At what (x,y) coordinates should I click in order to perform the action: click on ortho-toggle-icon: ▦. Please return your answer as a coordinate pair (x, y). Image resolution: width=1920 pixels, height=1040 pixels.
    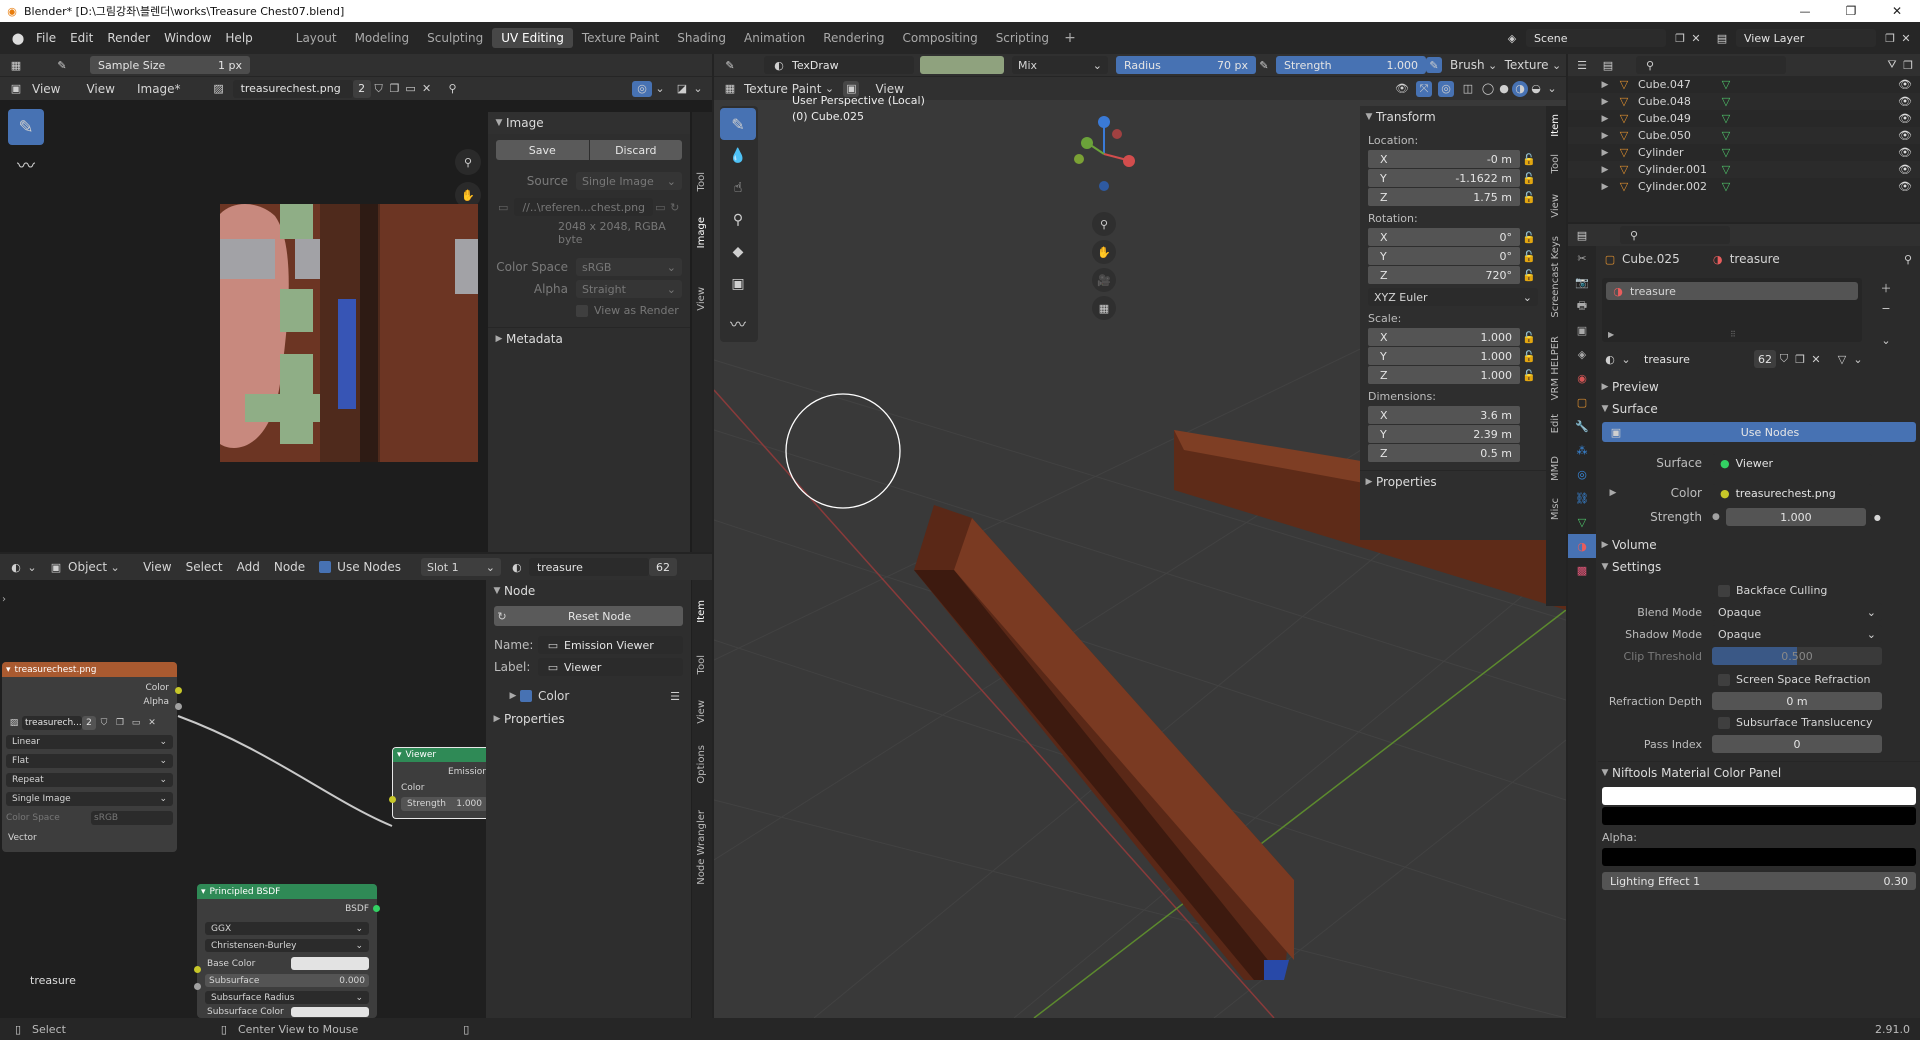
    Looking at the image, I should click on (1104, 308).